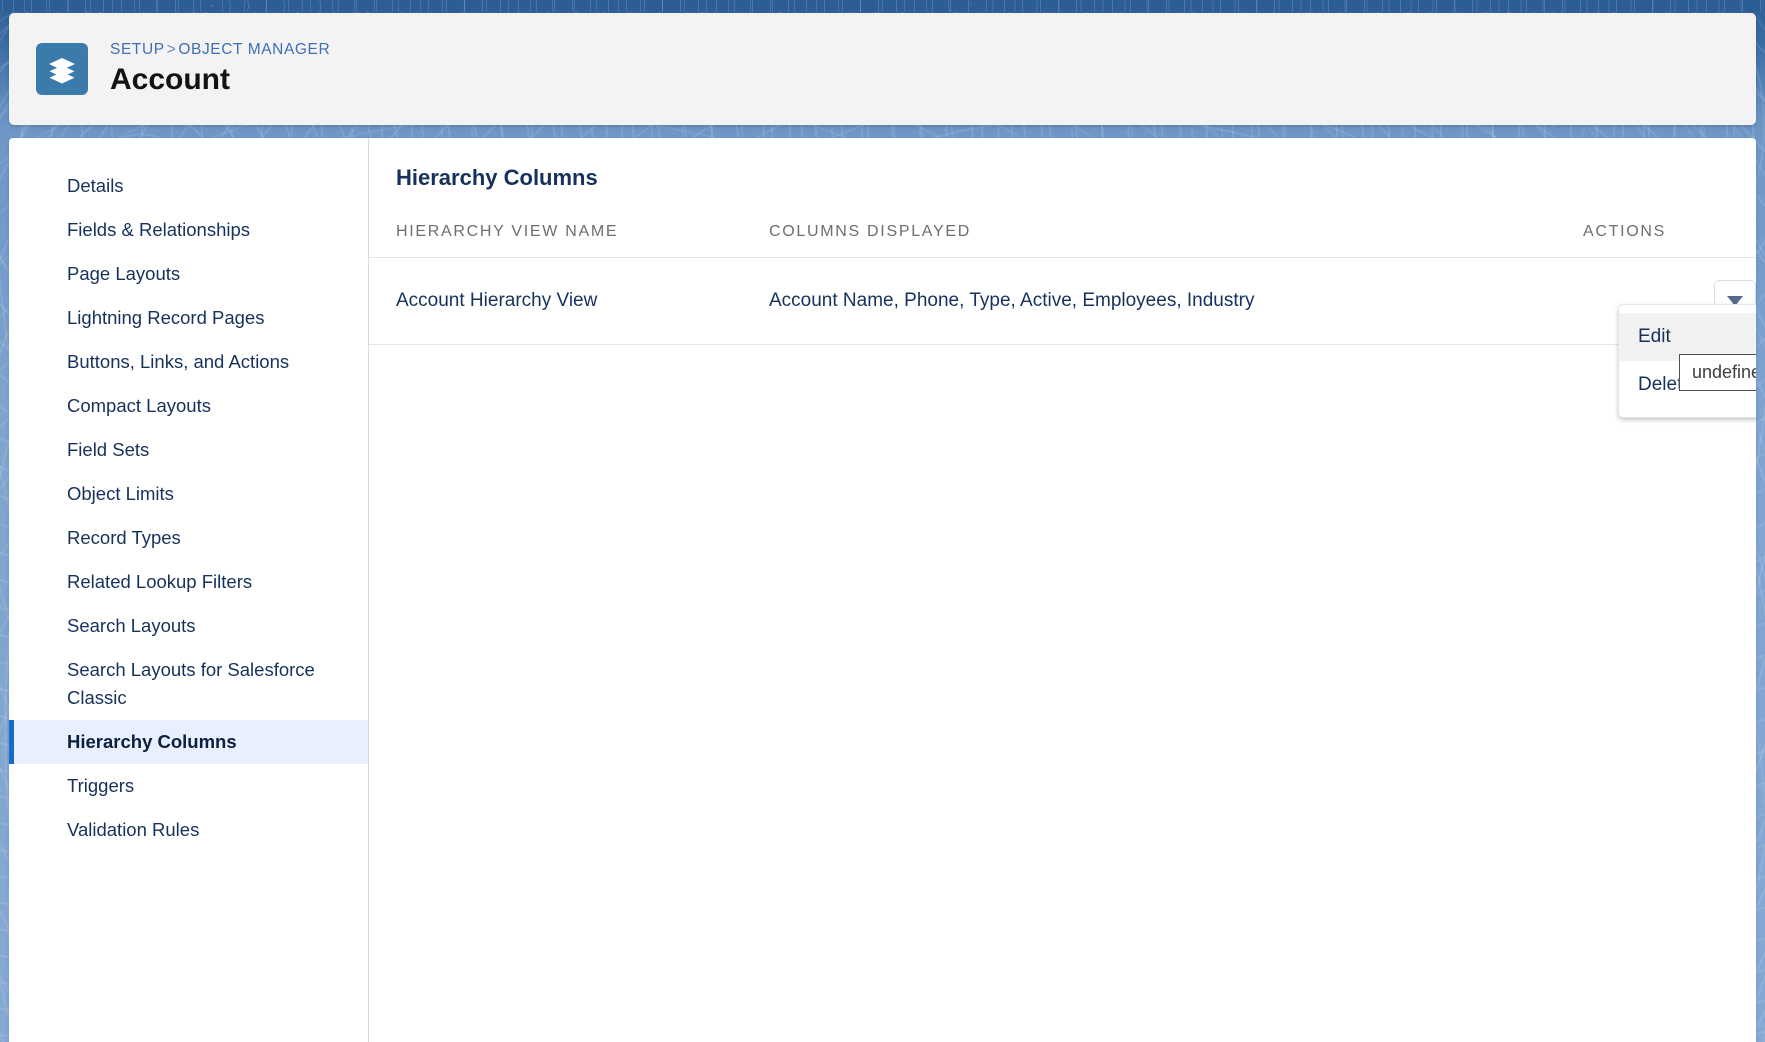  I want to click on page-background-top-strip, so click(882, 6).